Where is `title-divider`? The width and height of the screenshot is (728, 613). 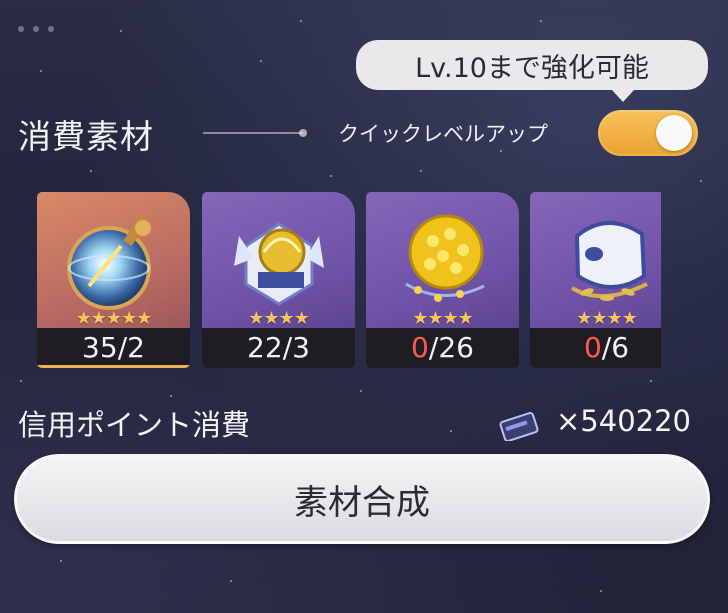
title-divider is located at coordinates (255, 133).